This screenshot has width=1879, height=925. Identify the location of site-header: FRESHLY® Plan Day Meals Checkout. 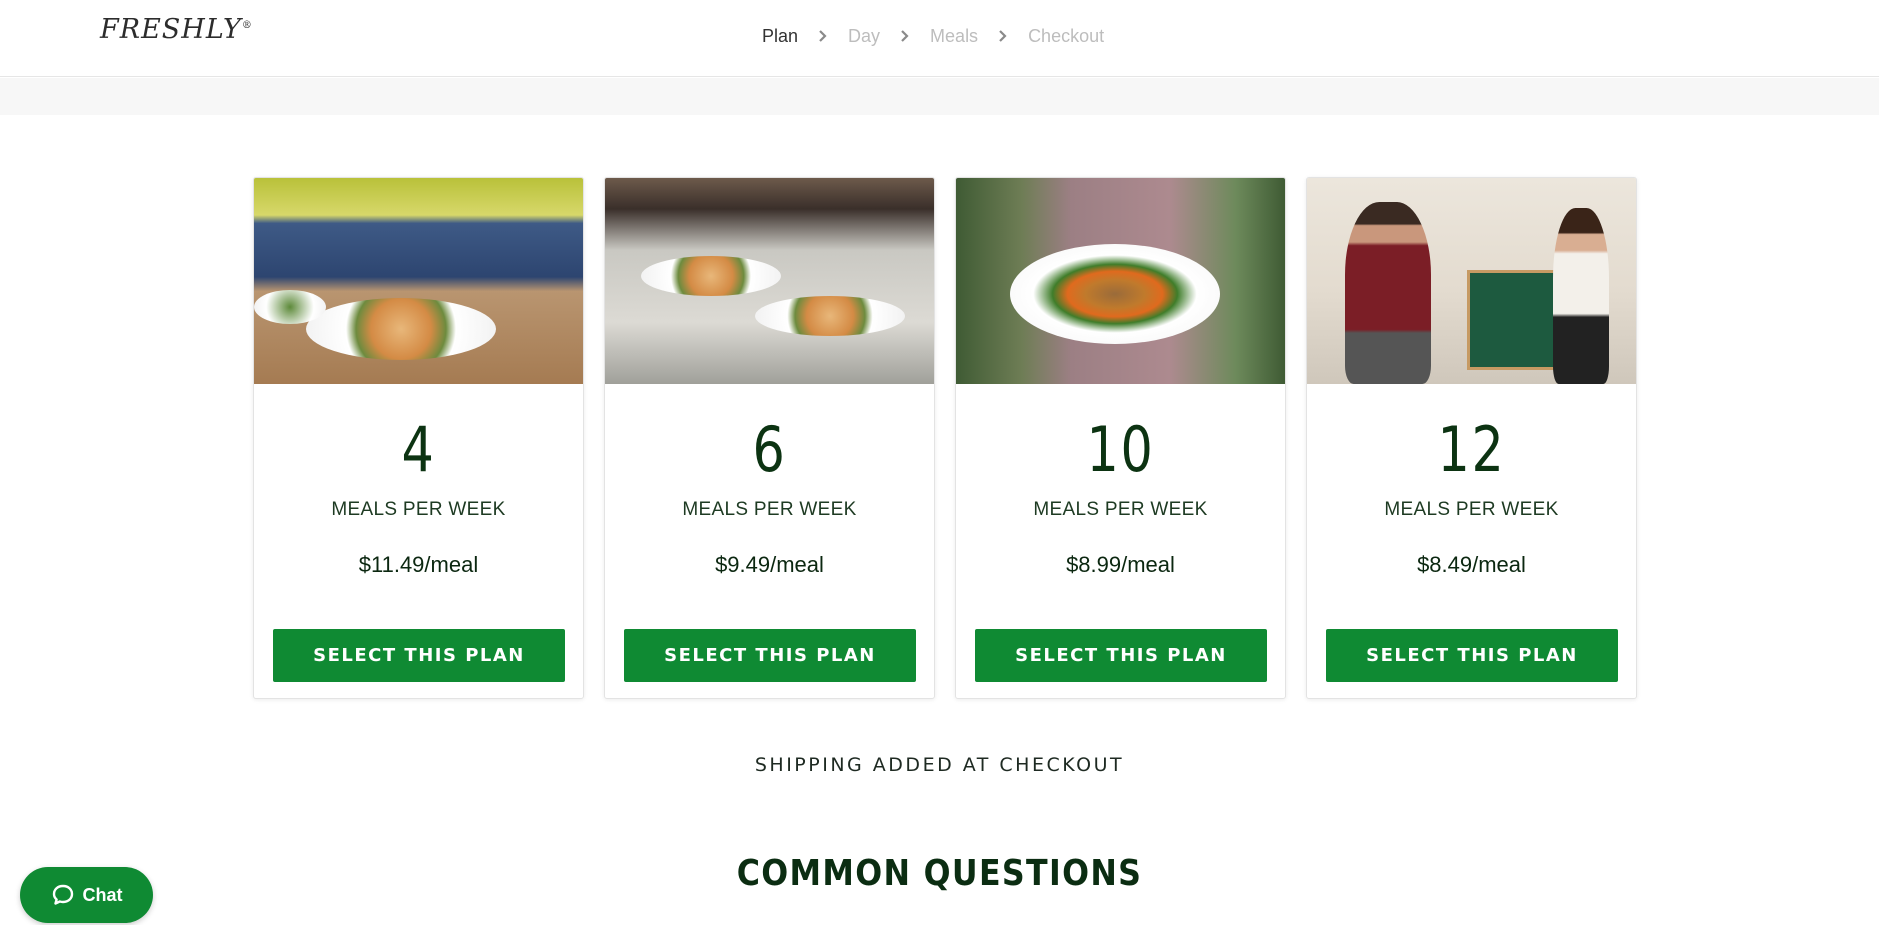
(939, 38).